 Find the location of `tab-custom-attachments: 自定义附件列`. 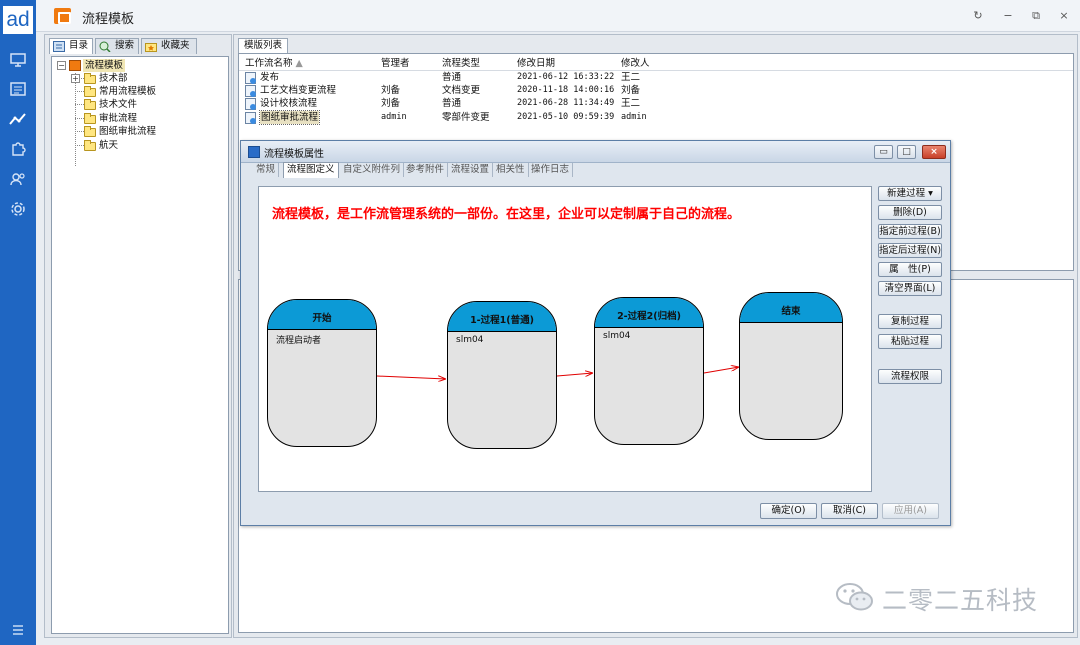

tab-custom-attachments: 自定义附件列 is located at coordinates (372, 170).